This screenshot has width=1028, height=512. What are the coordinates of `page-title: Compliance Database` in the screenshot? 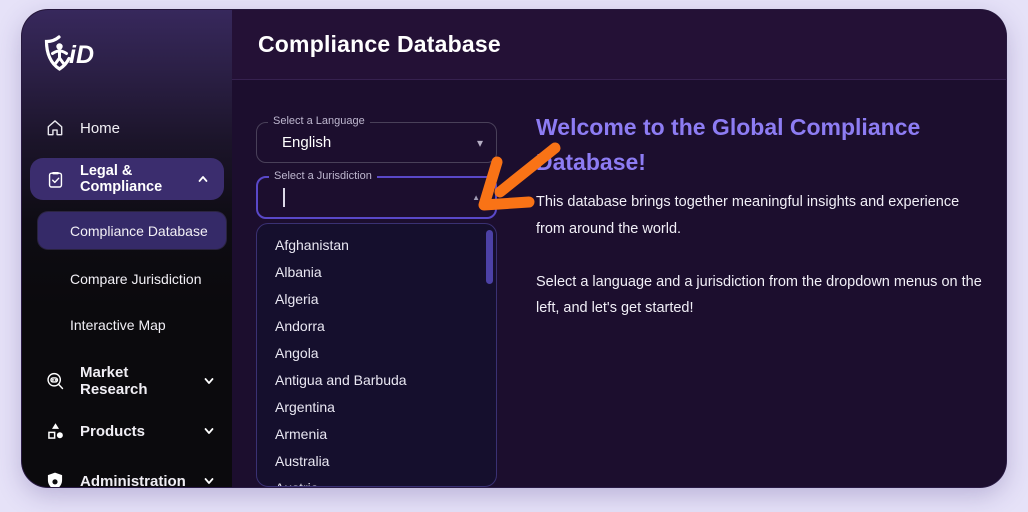 It's located at (379, 44).